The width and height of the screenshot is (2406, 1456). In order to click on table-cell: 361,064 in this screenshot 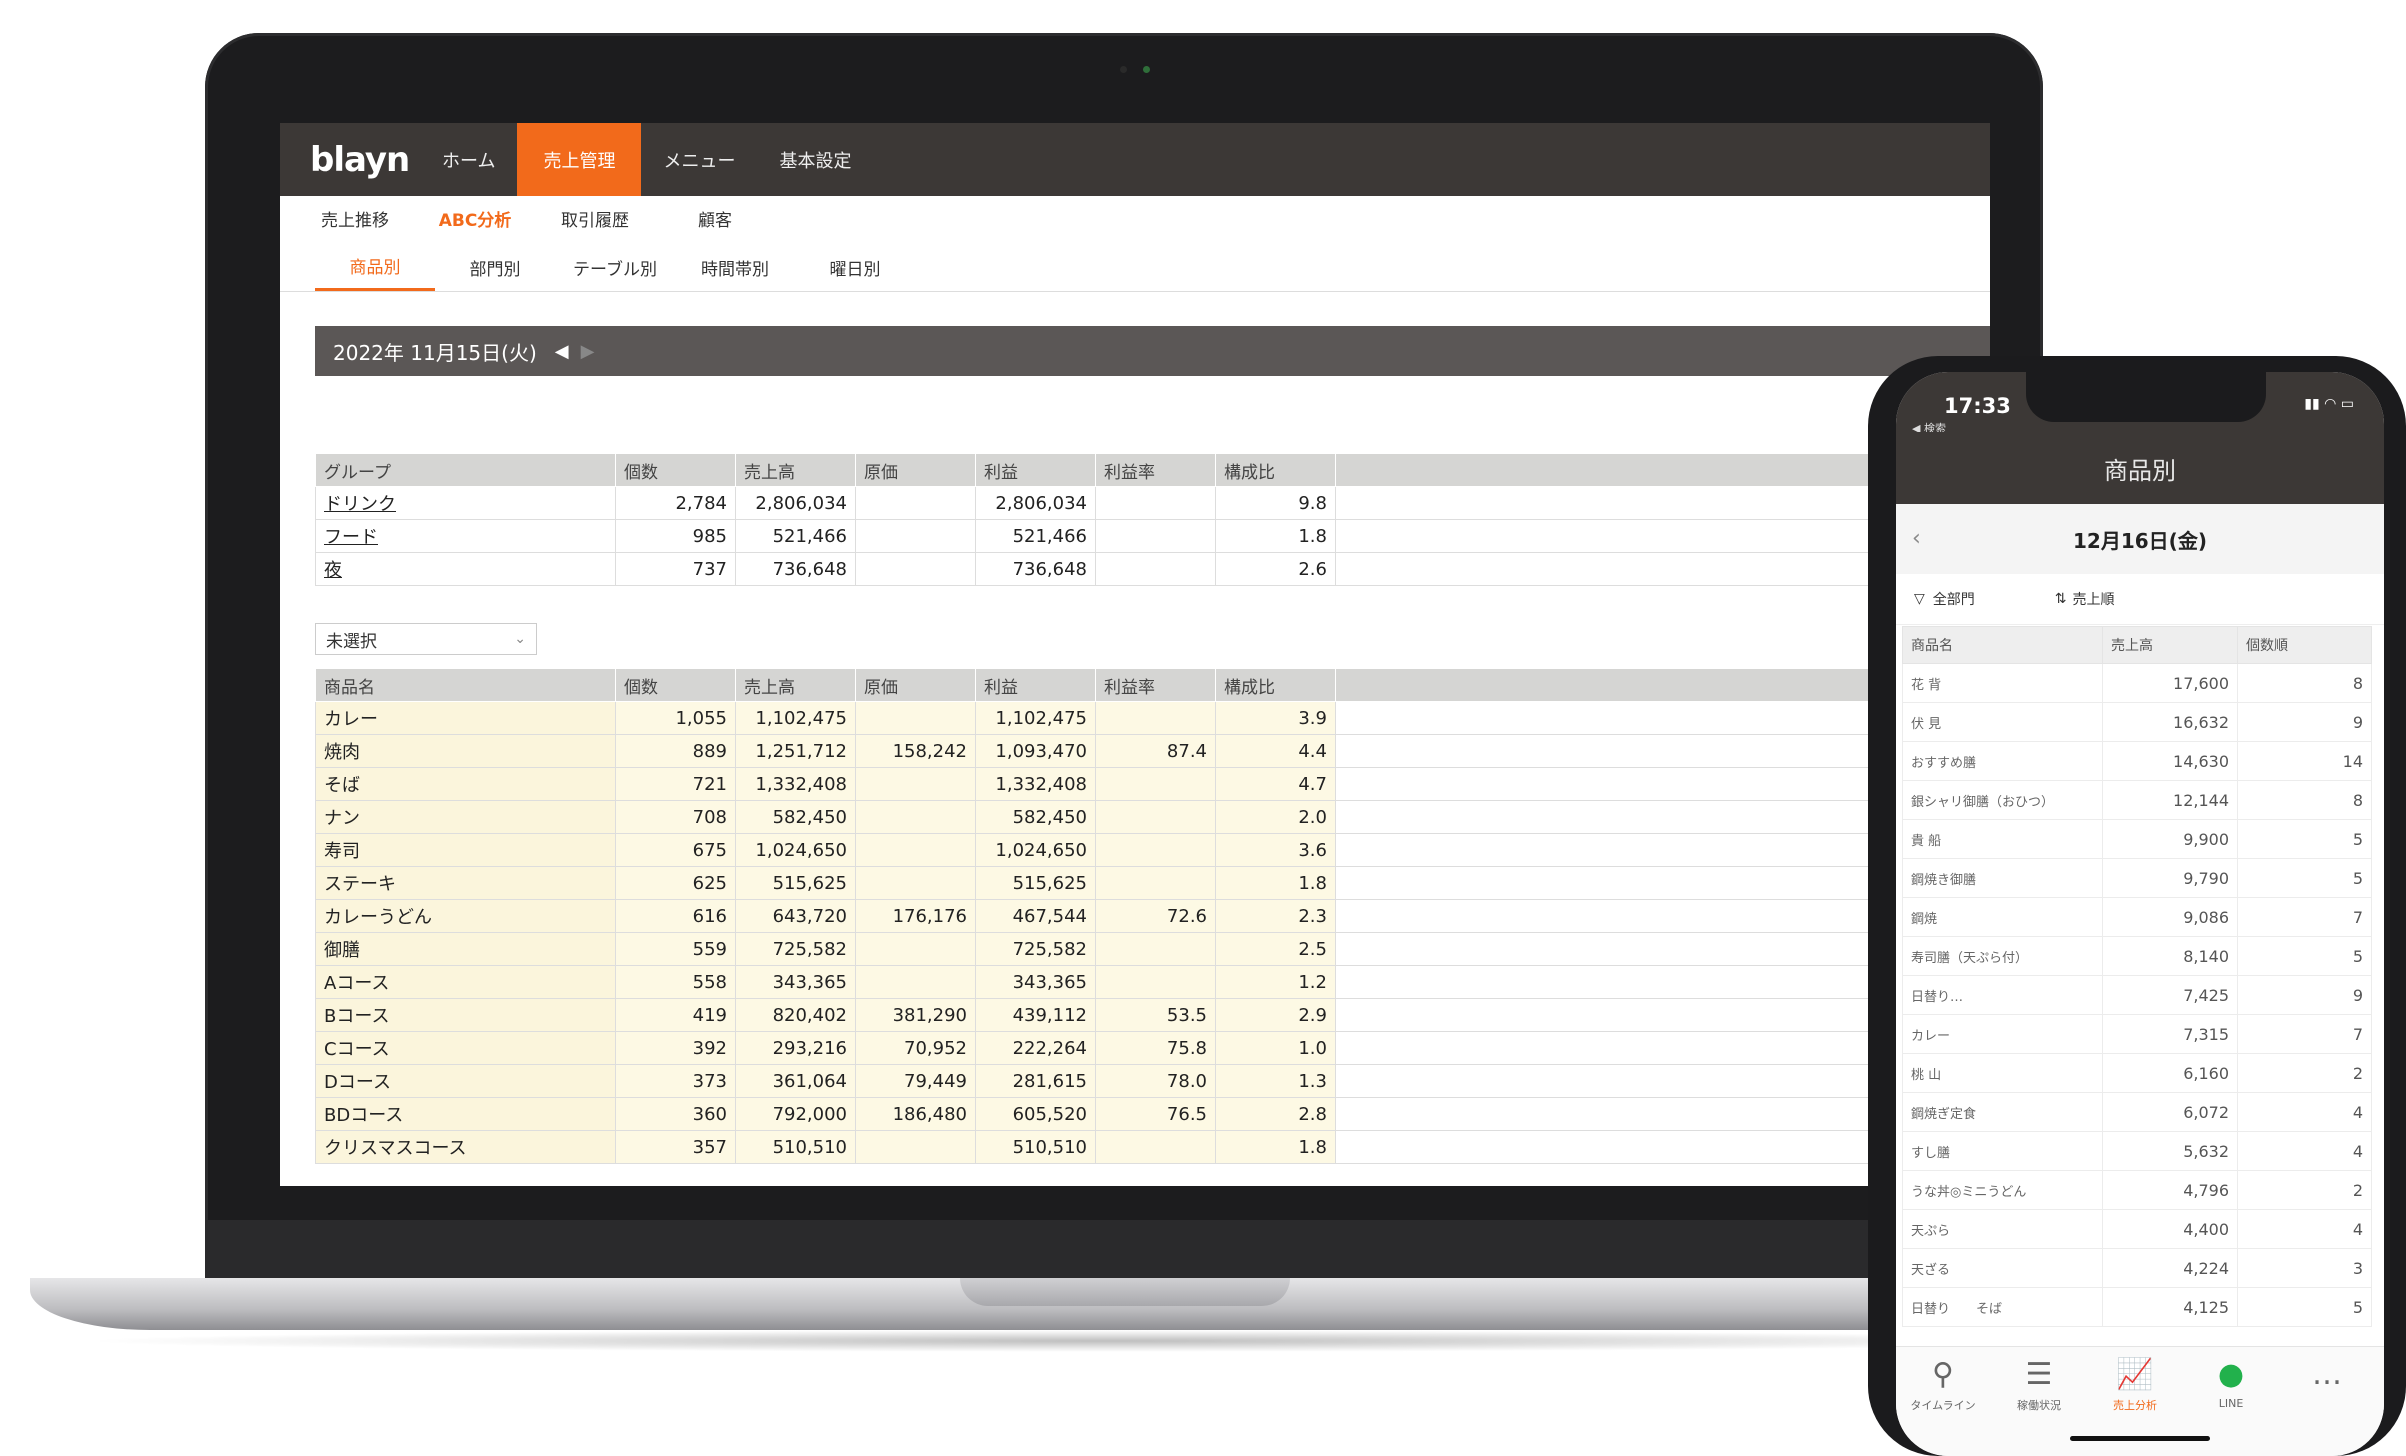, I will do `click(795, 1081)`.